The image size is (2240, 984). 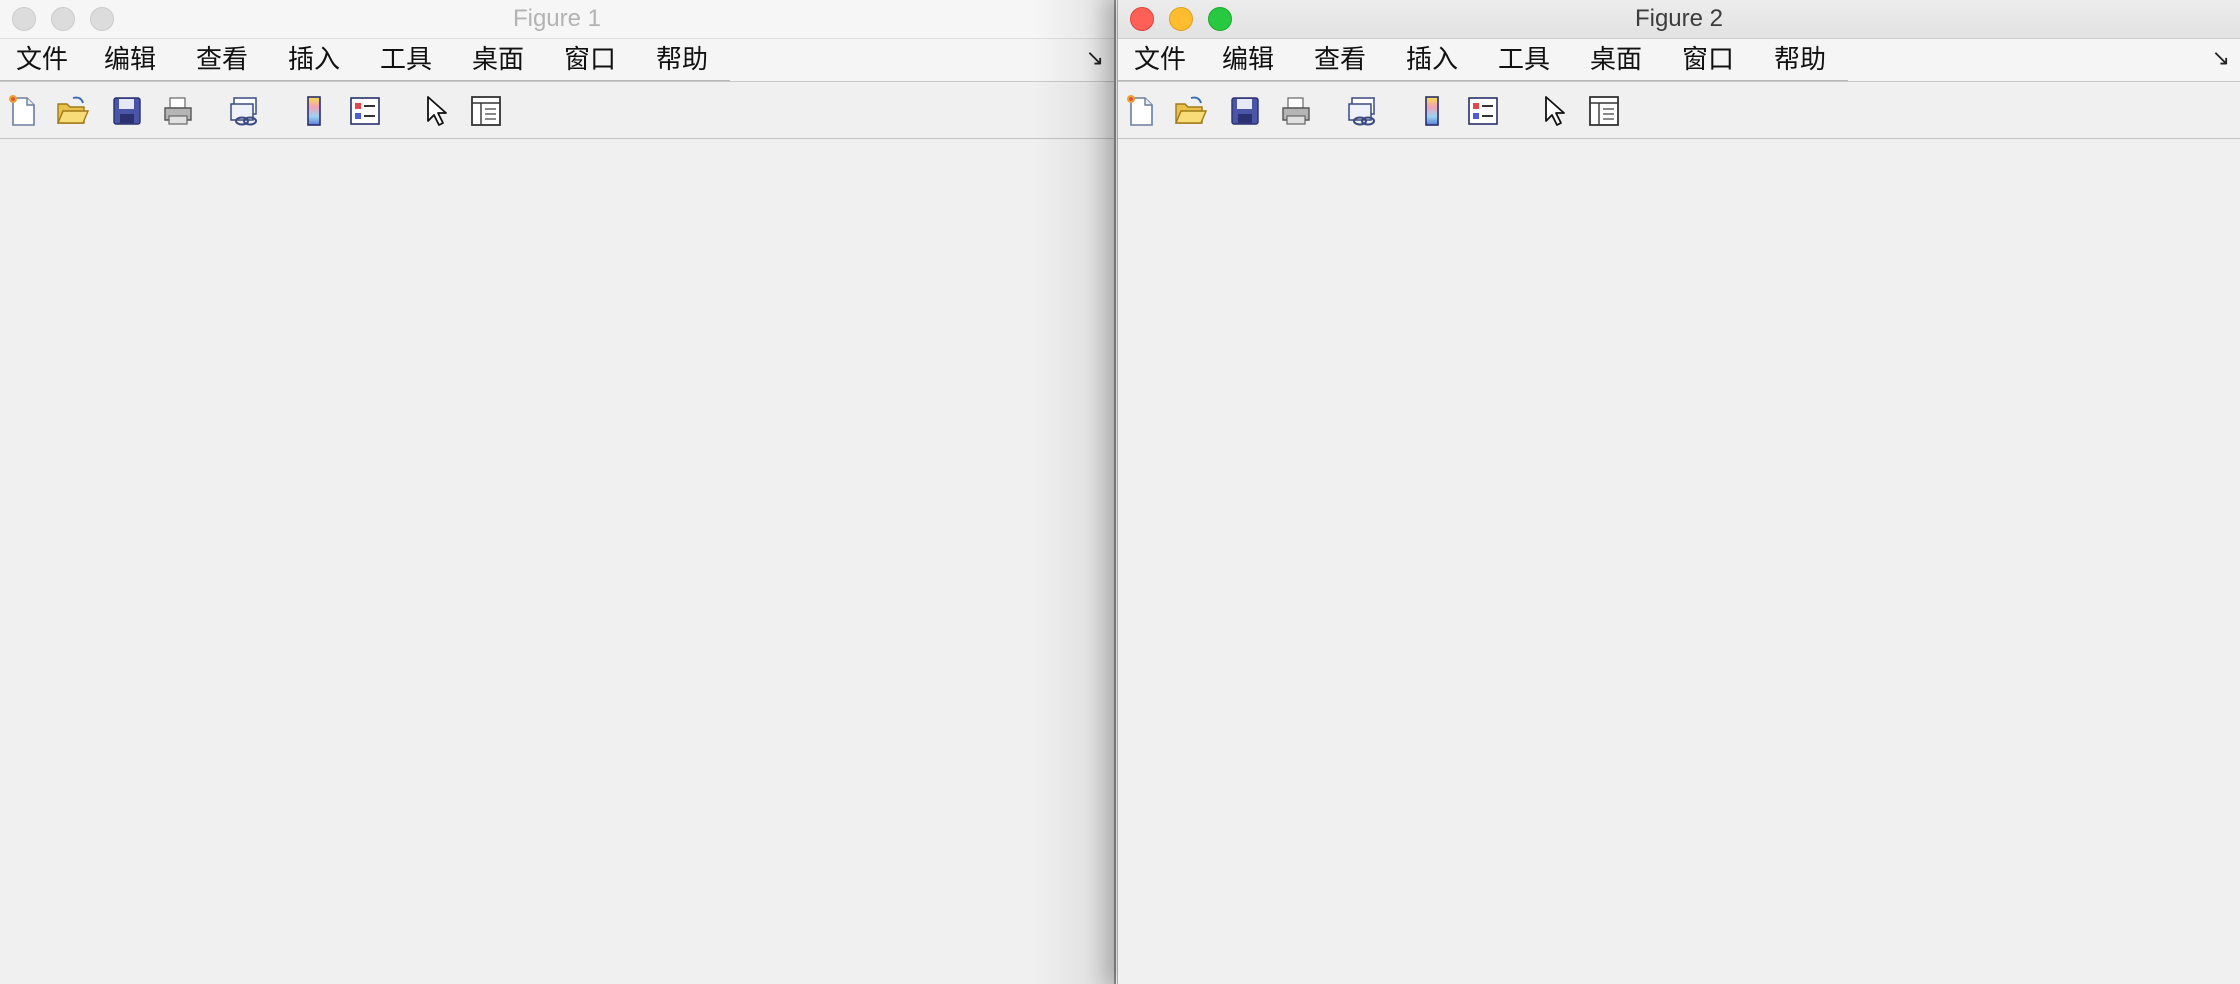 I want to click on title-bar: Figure 1, so click(x=557, y=19).